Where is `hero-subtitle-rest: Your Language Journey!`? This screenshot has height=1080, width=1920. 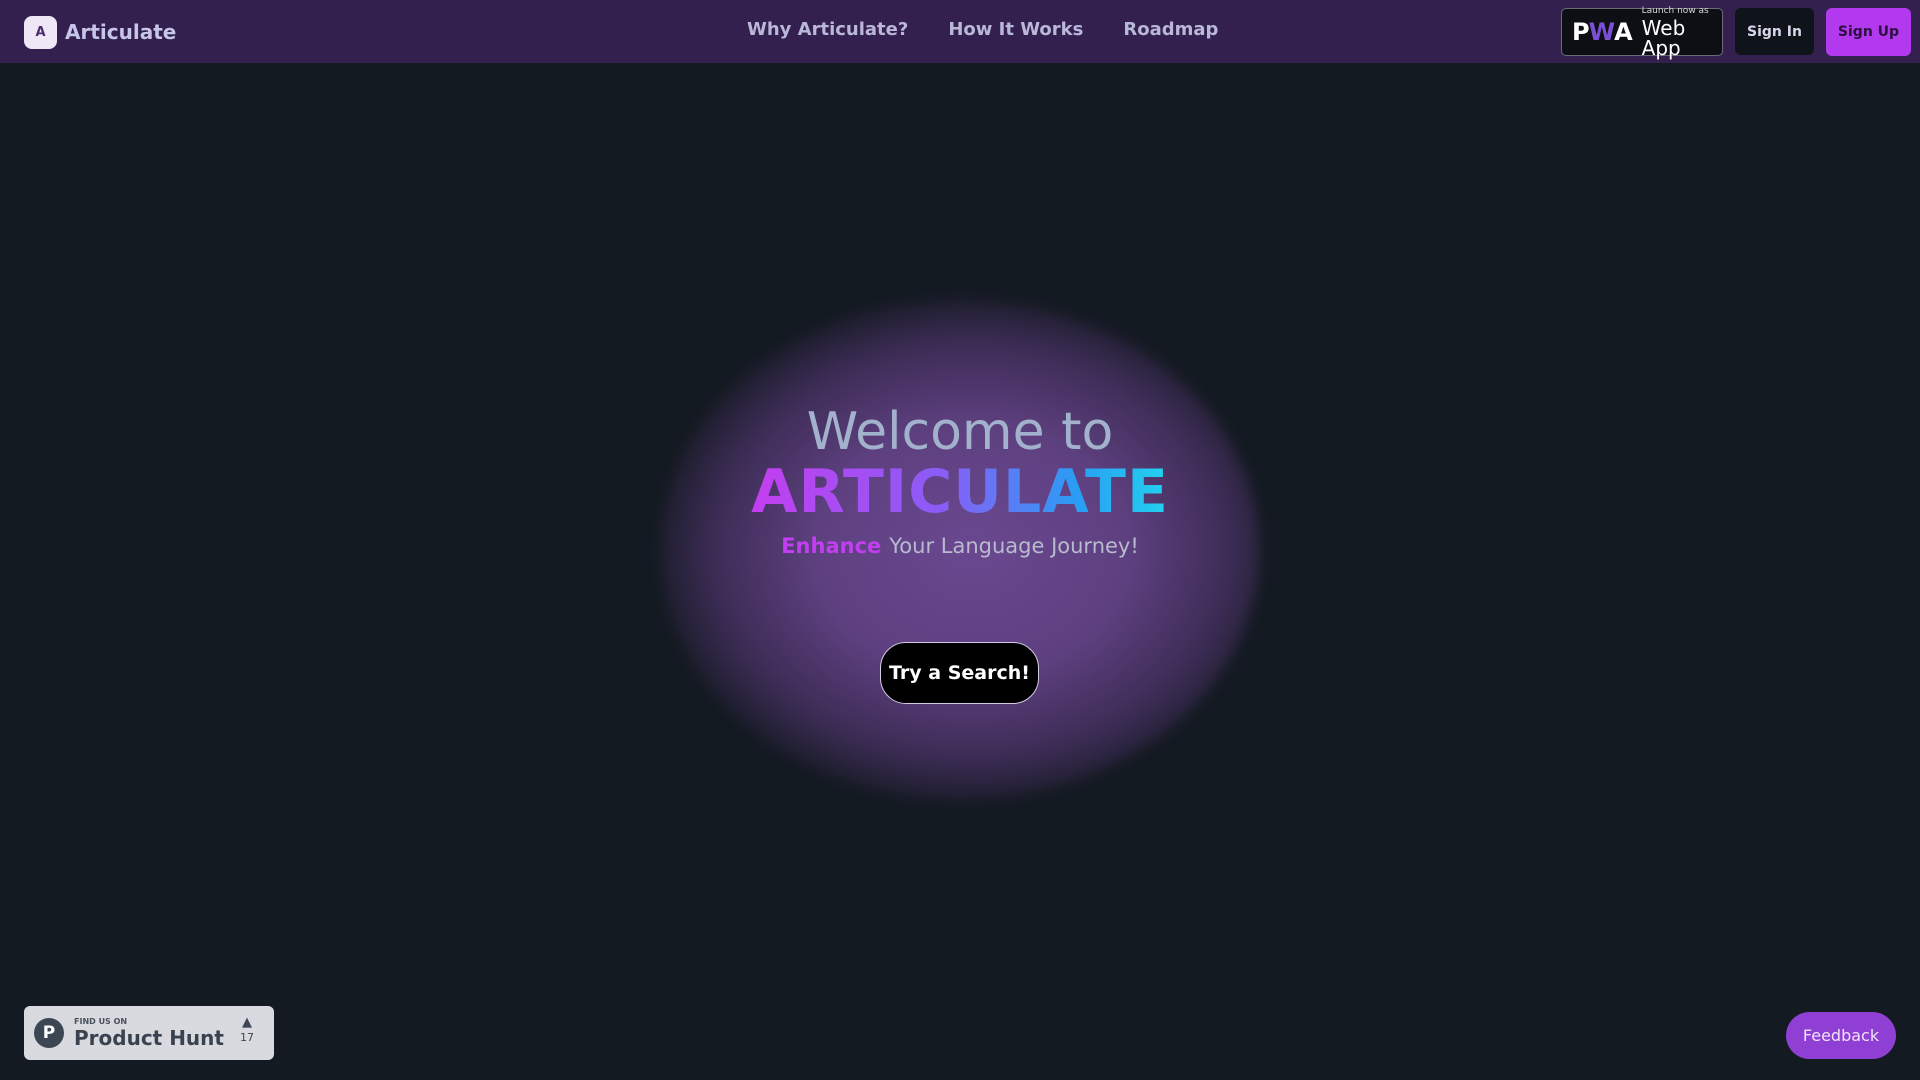
hero-subtitle-rest: Your Language Journey! is located at coordinates (1014, 546).